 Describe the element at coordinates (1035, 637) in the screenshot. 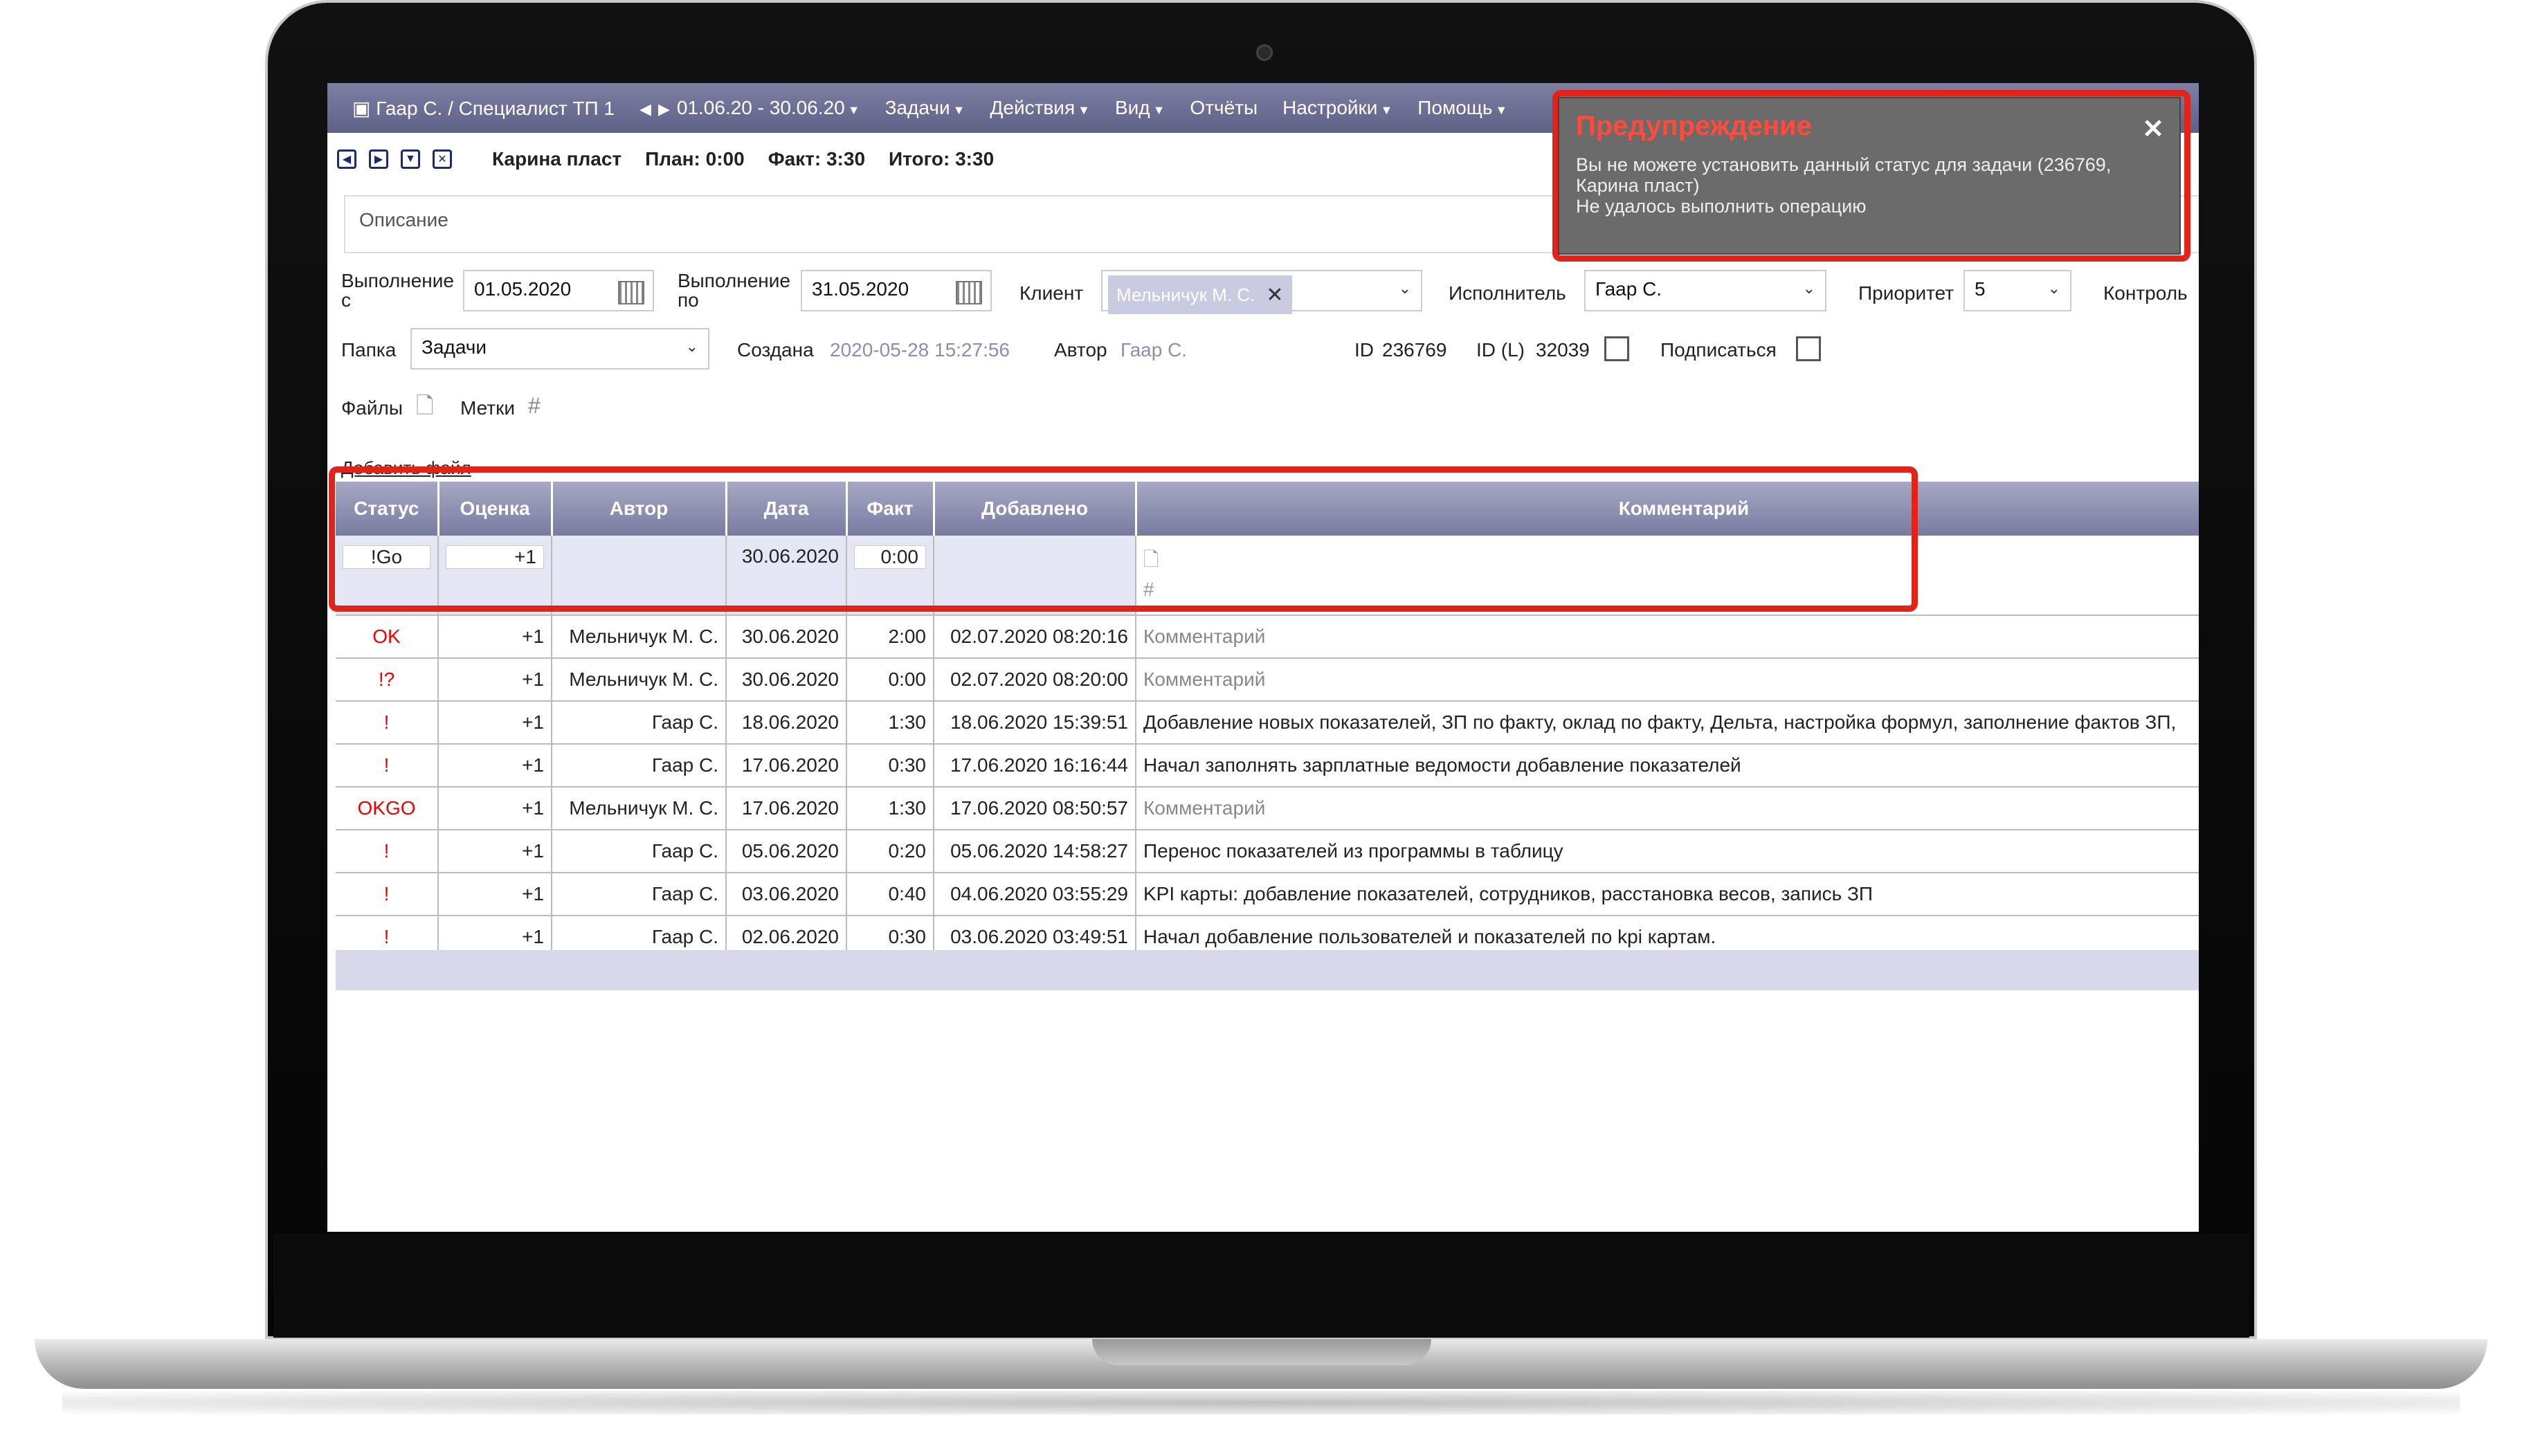

I see `added-cell: 02.07.2020 08:20:16` at that location.